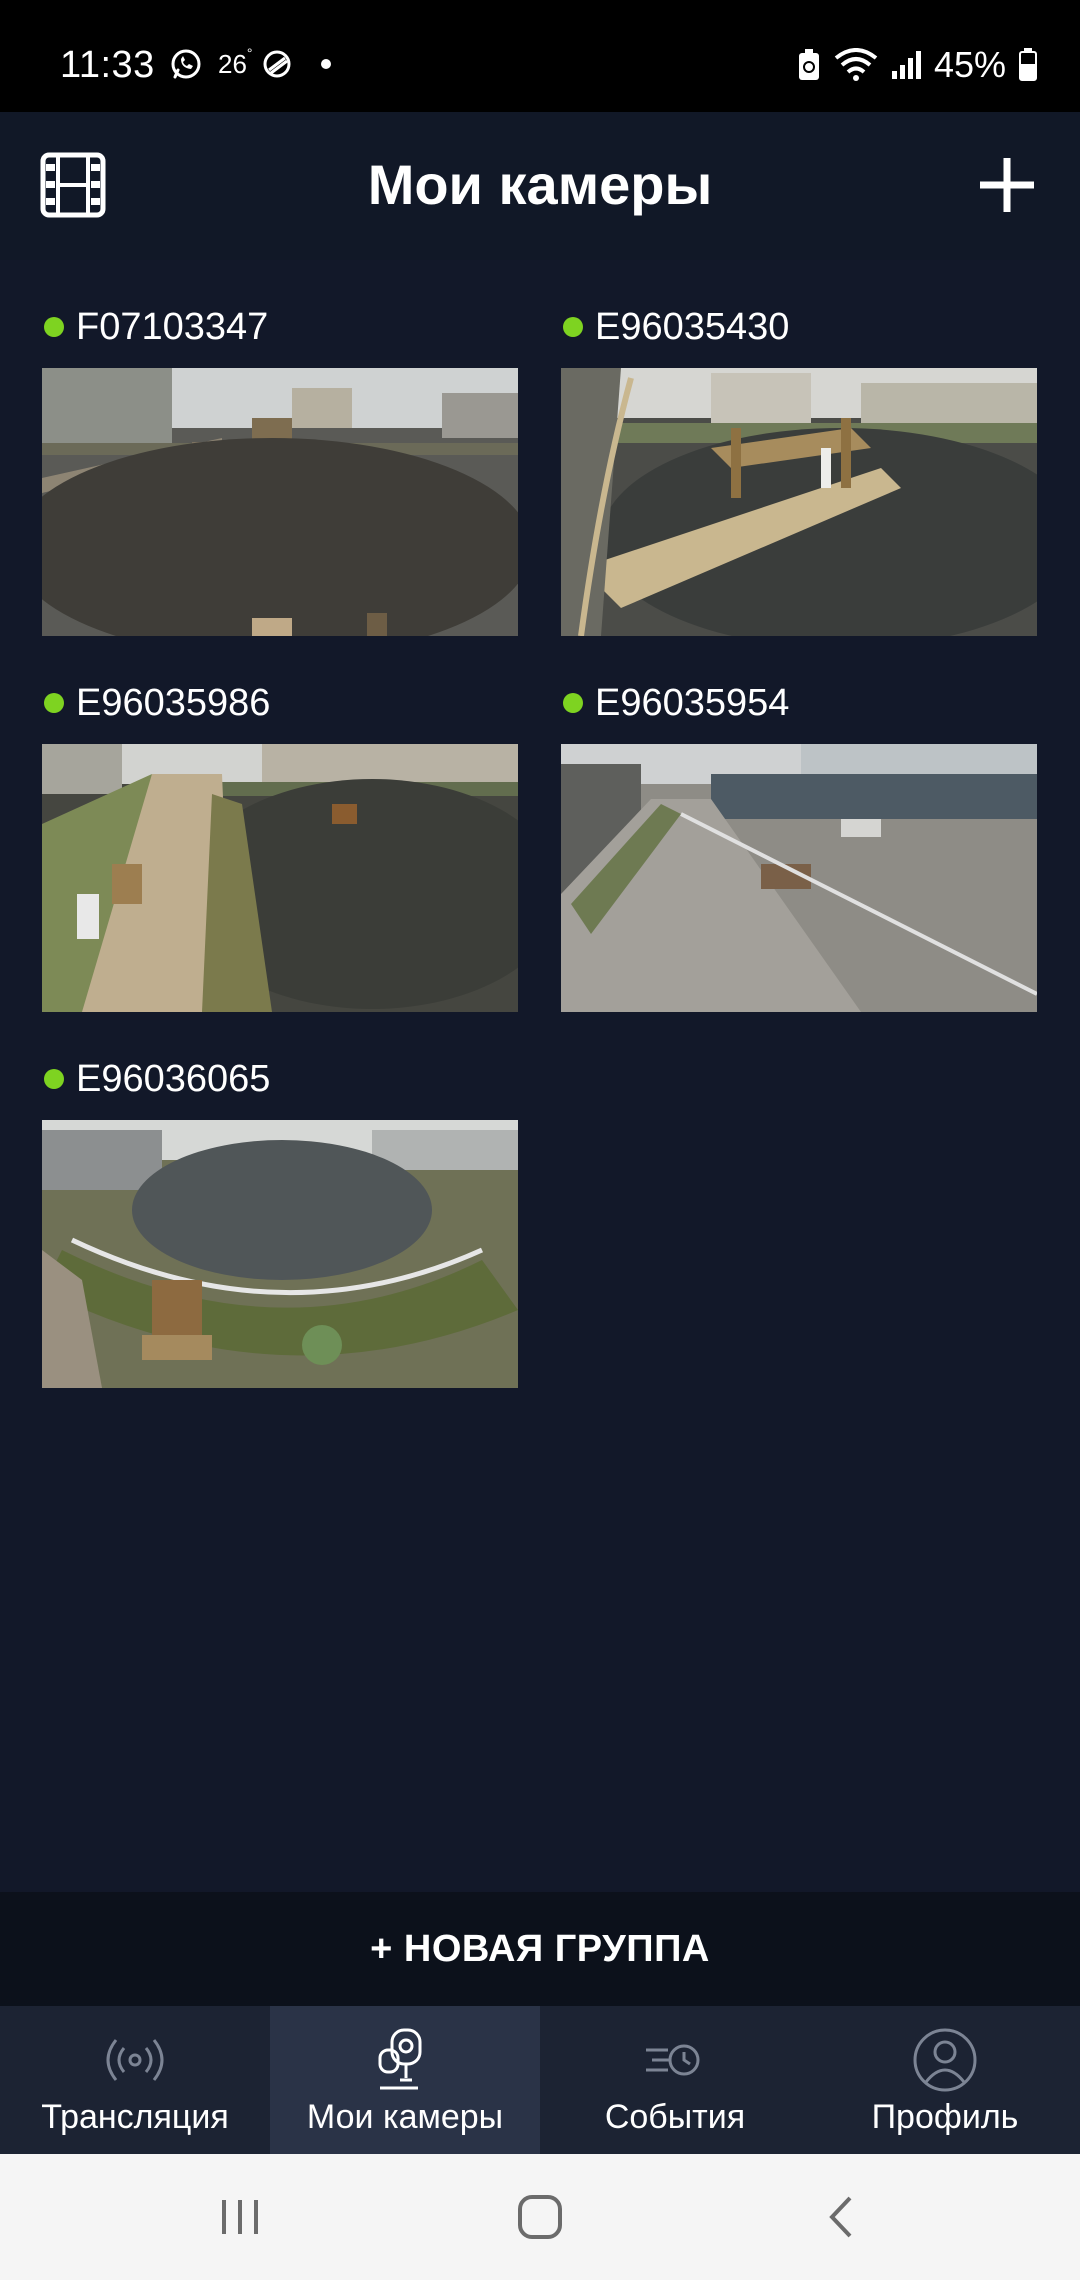  Describe the element at coordinates (135, 2060) in the screenshot. I see `broadcast-icon` at that location.